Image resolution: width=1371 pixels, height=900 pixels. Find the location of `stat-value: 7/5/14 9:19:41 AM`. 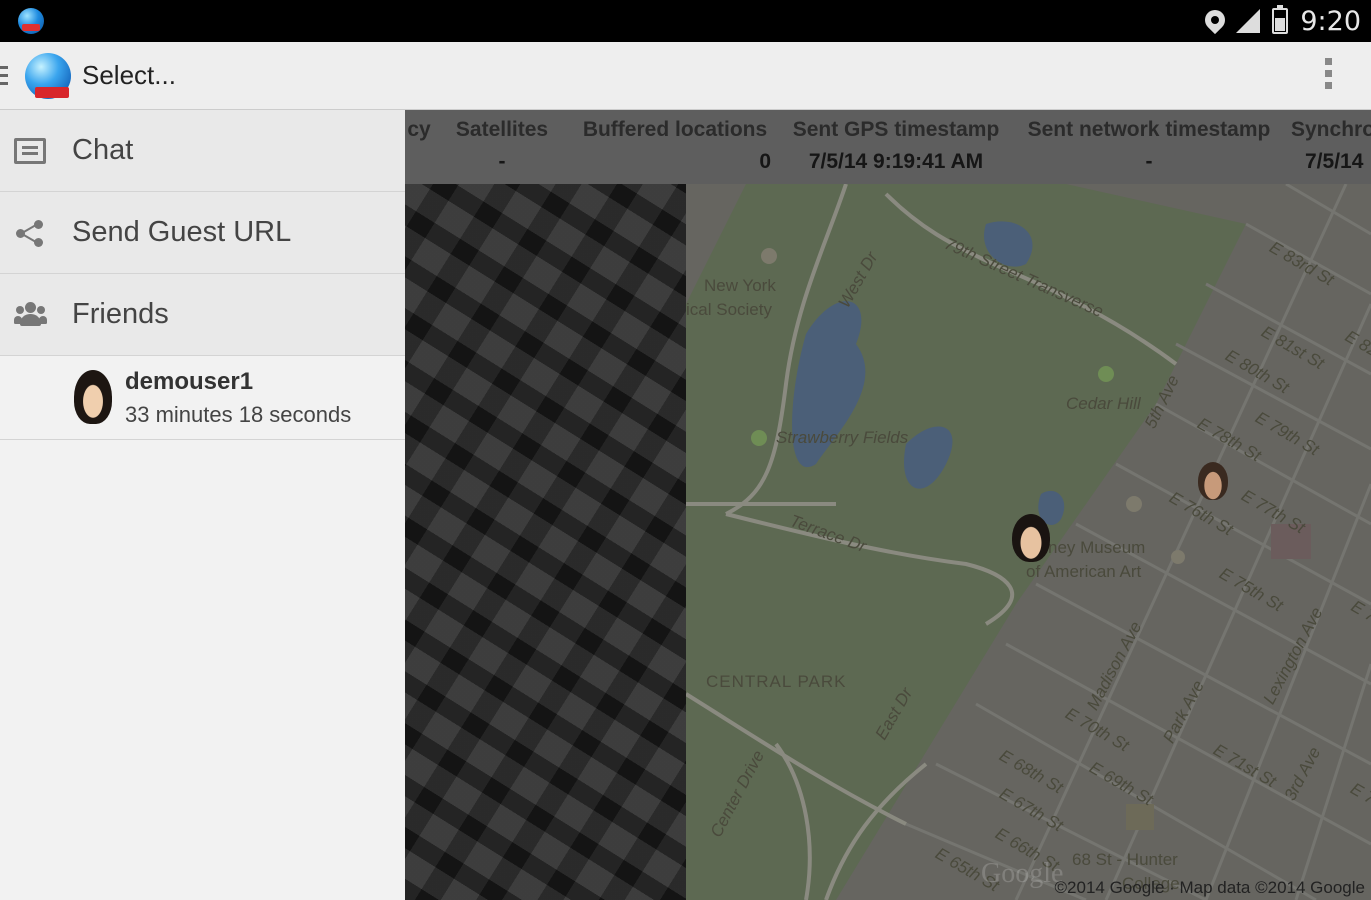

stat-value: 7/5/14 9:19:41 AM is located at coordinates (896, 161).